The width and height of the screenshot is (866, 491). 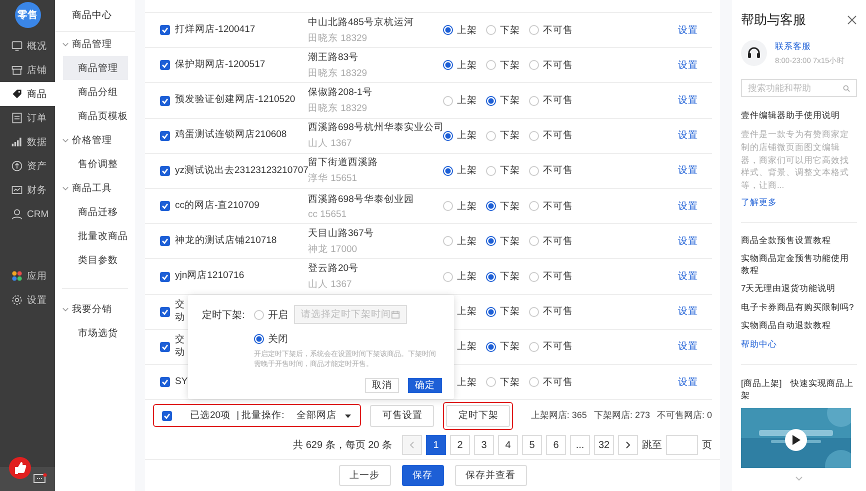 What do you see at coordinates (382, 386) in the screenshot?
I see `cancel-button: 取消` at bounding box center [382, 386].